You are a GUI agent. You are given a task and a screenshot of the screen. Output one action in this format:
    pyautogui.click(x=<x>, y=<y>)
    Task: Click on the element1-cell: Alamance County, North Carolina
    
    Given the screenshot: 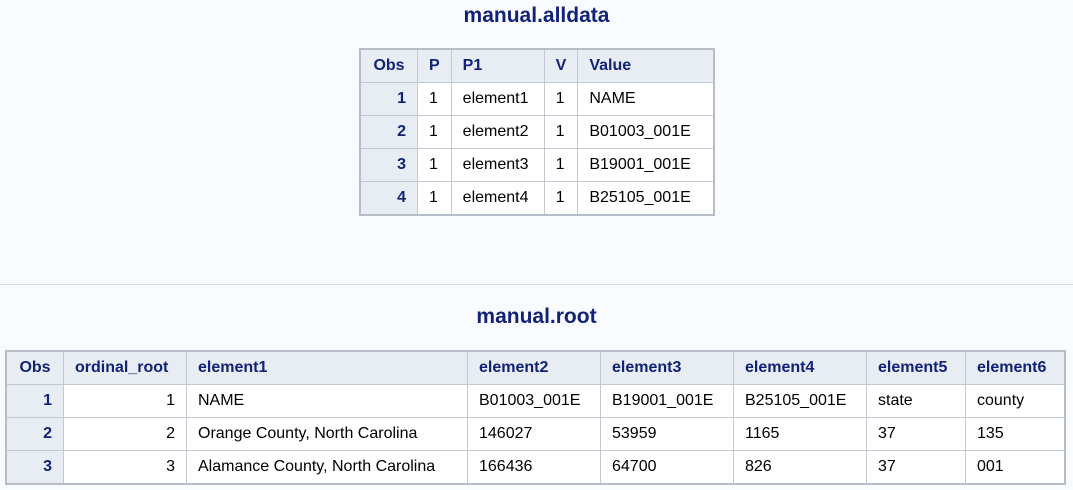 What is the action you would take?
    pyautogui.click(x=327, y=467)
    